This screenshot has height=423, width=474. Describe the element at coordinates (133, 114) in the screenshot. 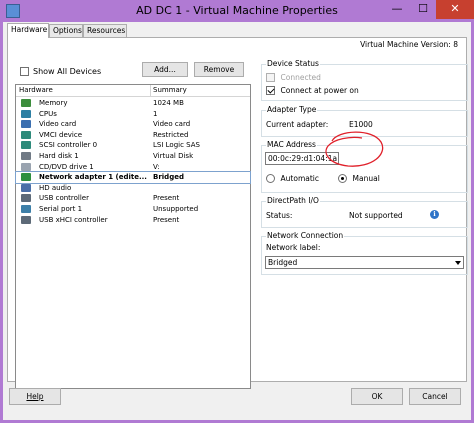

I see `hardware-row: CPUs 1` at that location.